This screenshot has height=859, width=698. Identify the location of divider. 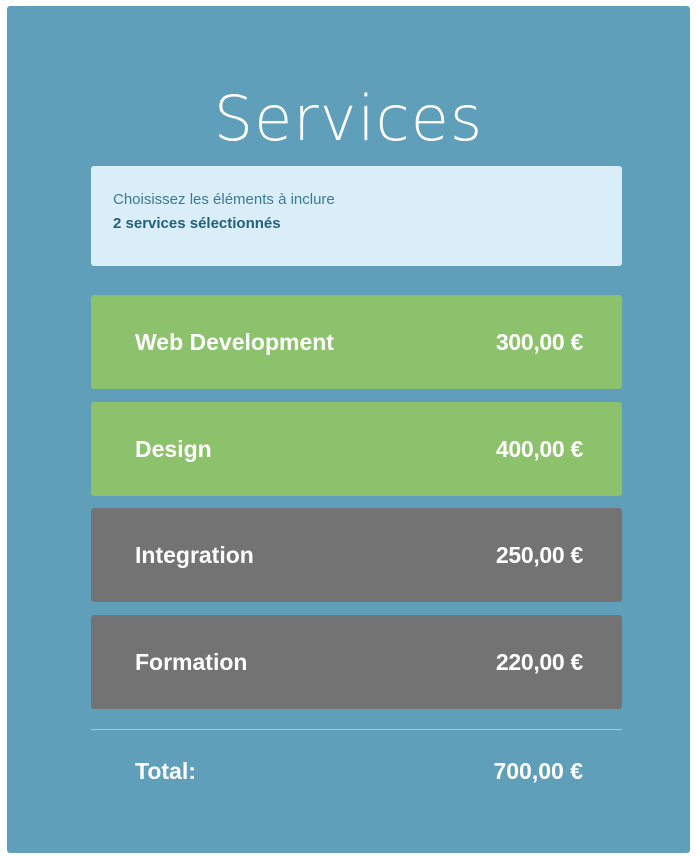
(356, 729).